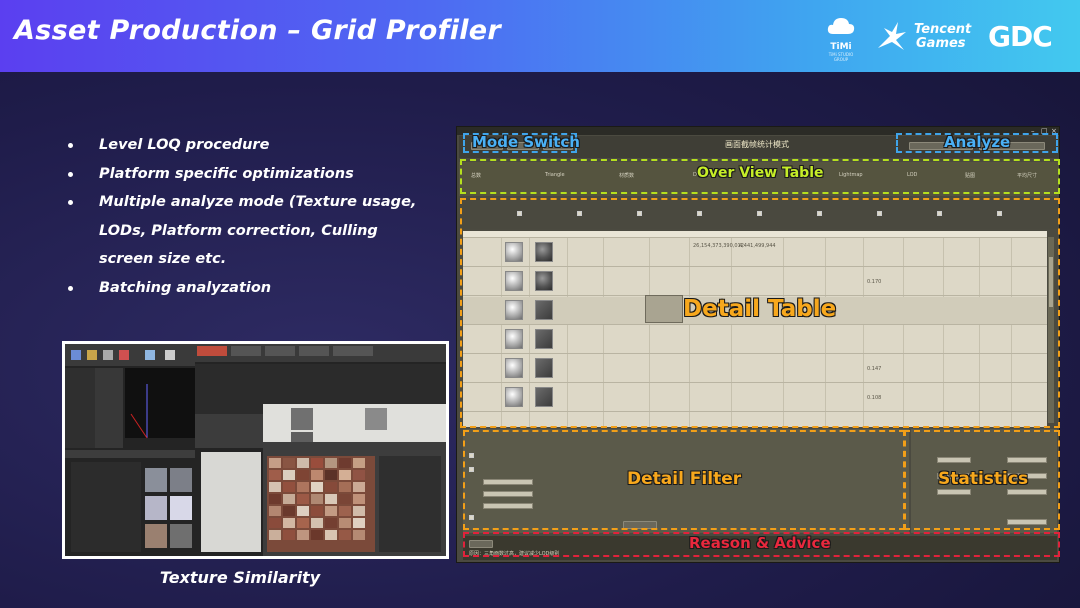  I want to click on feature-text: Level LOQ procedure, so click(184, 145).